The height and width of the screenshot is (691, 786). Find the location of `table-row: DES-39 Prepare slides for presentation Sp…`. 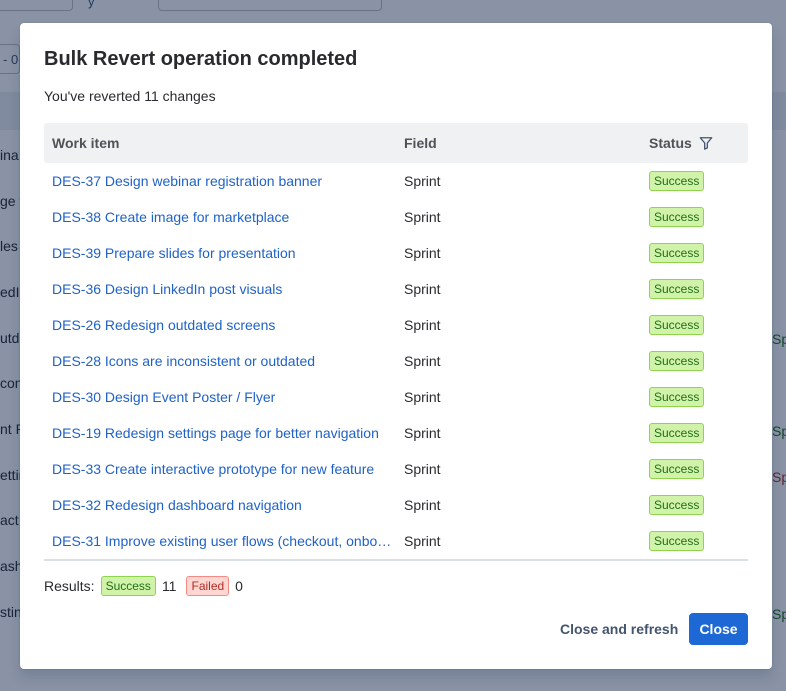

table-row: DES-39 Prepare slides for presentation Sp… is located at coordinates (396, 253).